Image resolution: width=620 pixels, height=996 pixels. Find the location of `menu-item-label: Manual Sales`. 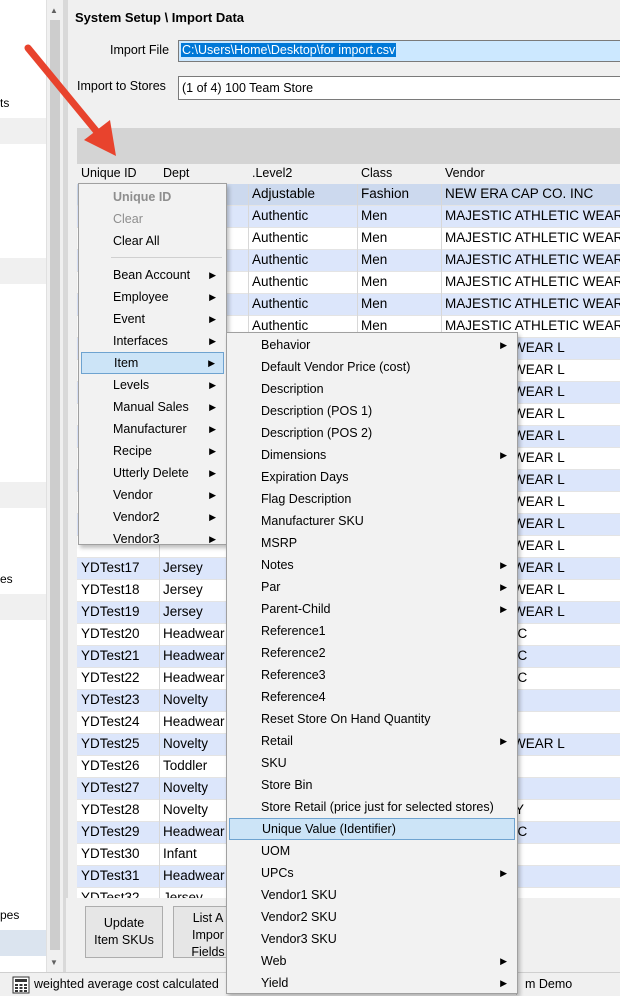

menu-item-label: Manual Sales is located at coordinates (151, 407).